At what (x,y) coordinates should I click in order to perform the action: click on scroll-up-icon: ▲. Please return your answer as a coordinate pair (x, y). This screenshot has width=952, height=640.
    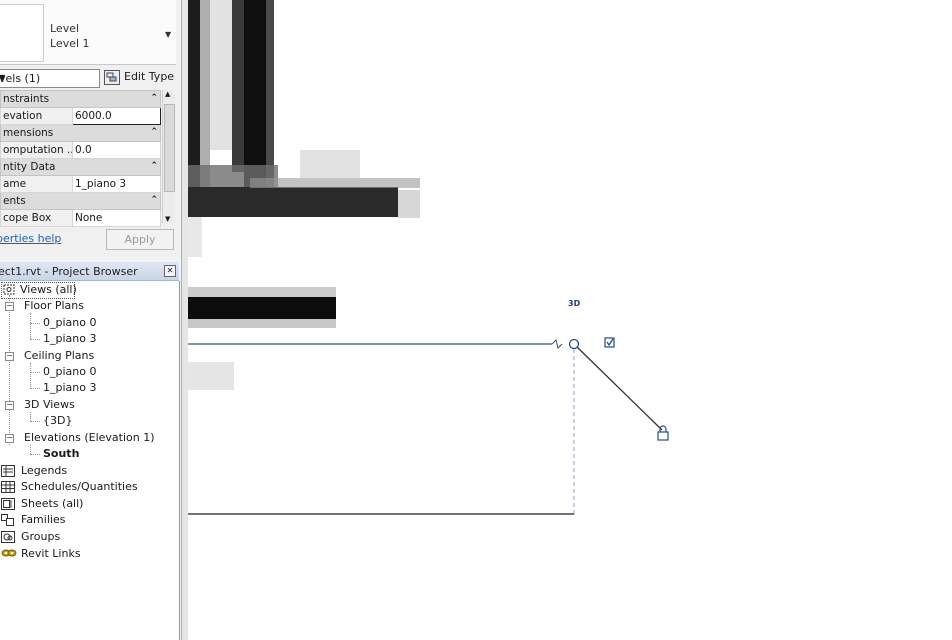
    Looking at the image, I should click on (167, 94).